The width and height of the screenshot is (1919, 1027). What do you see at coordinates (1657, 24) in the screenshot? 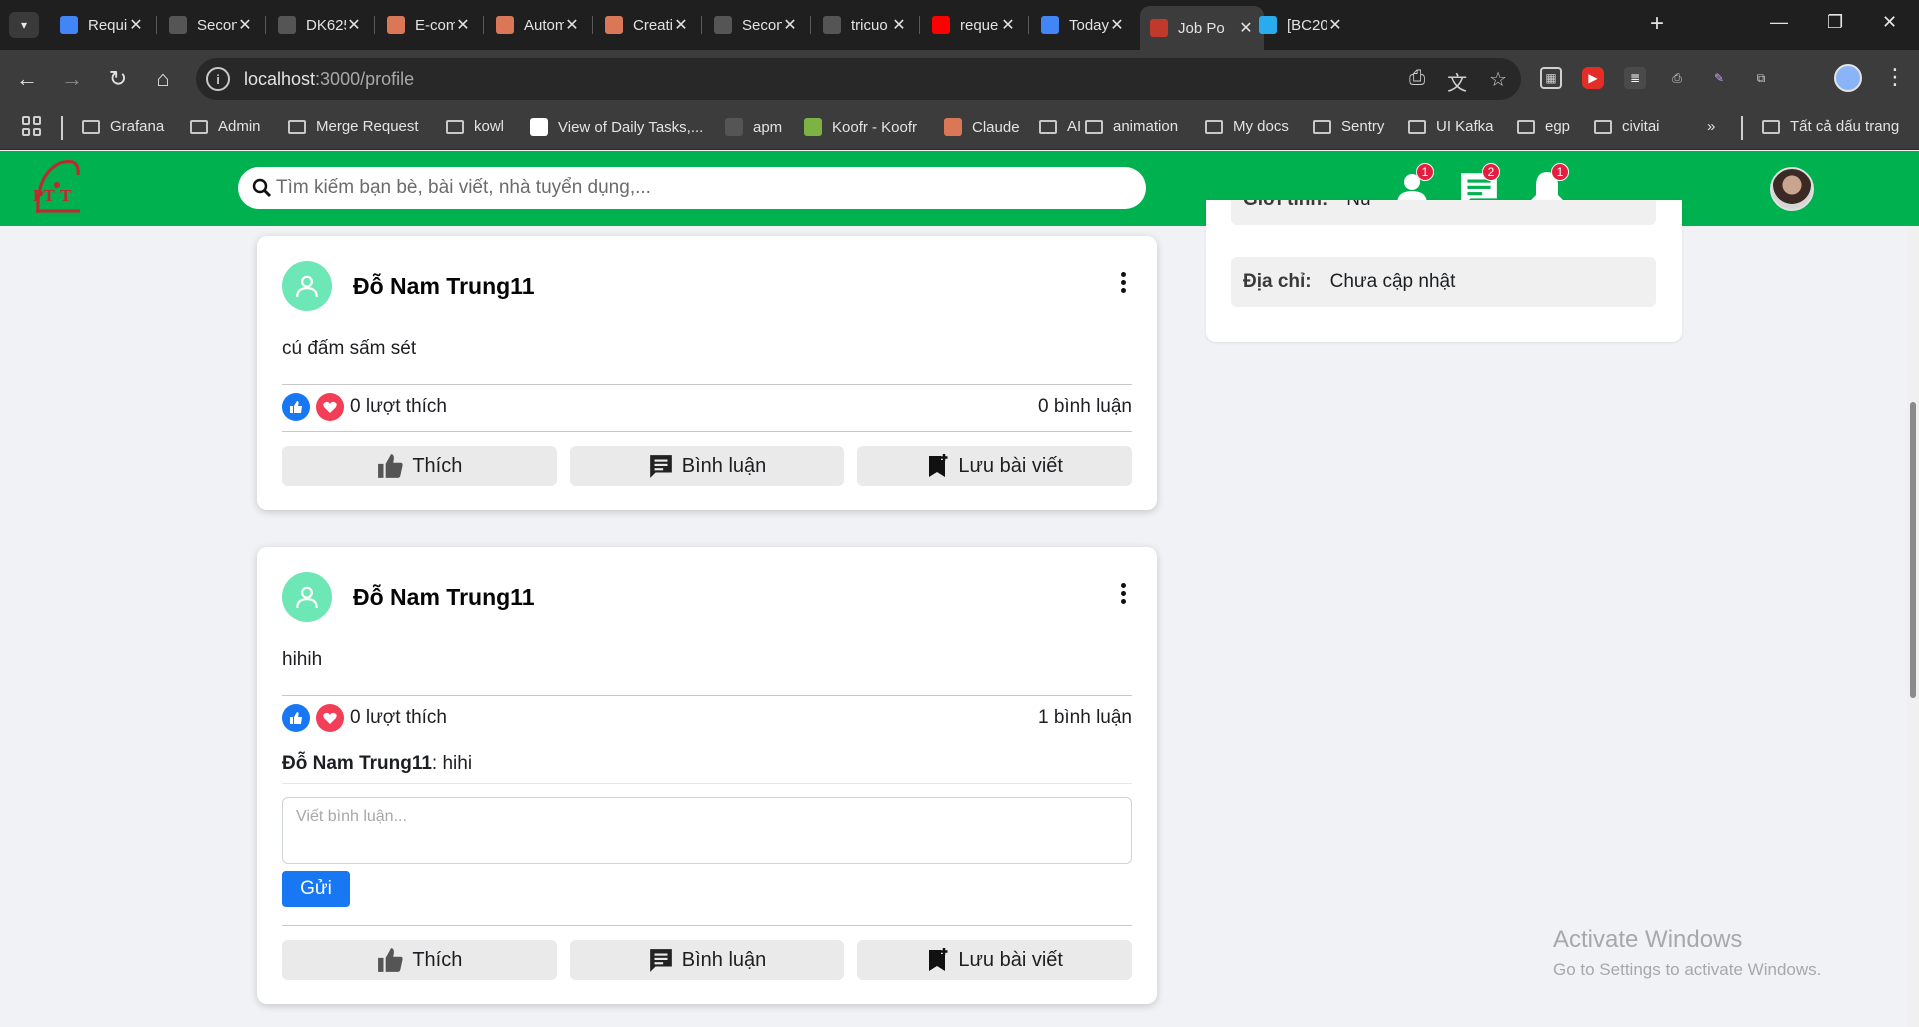
I see `new-tab-button: +` at bounding box center [1657, 24].